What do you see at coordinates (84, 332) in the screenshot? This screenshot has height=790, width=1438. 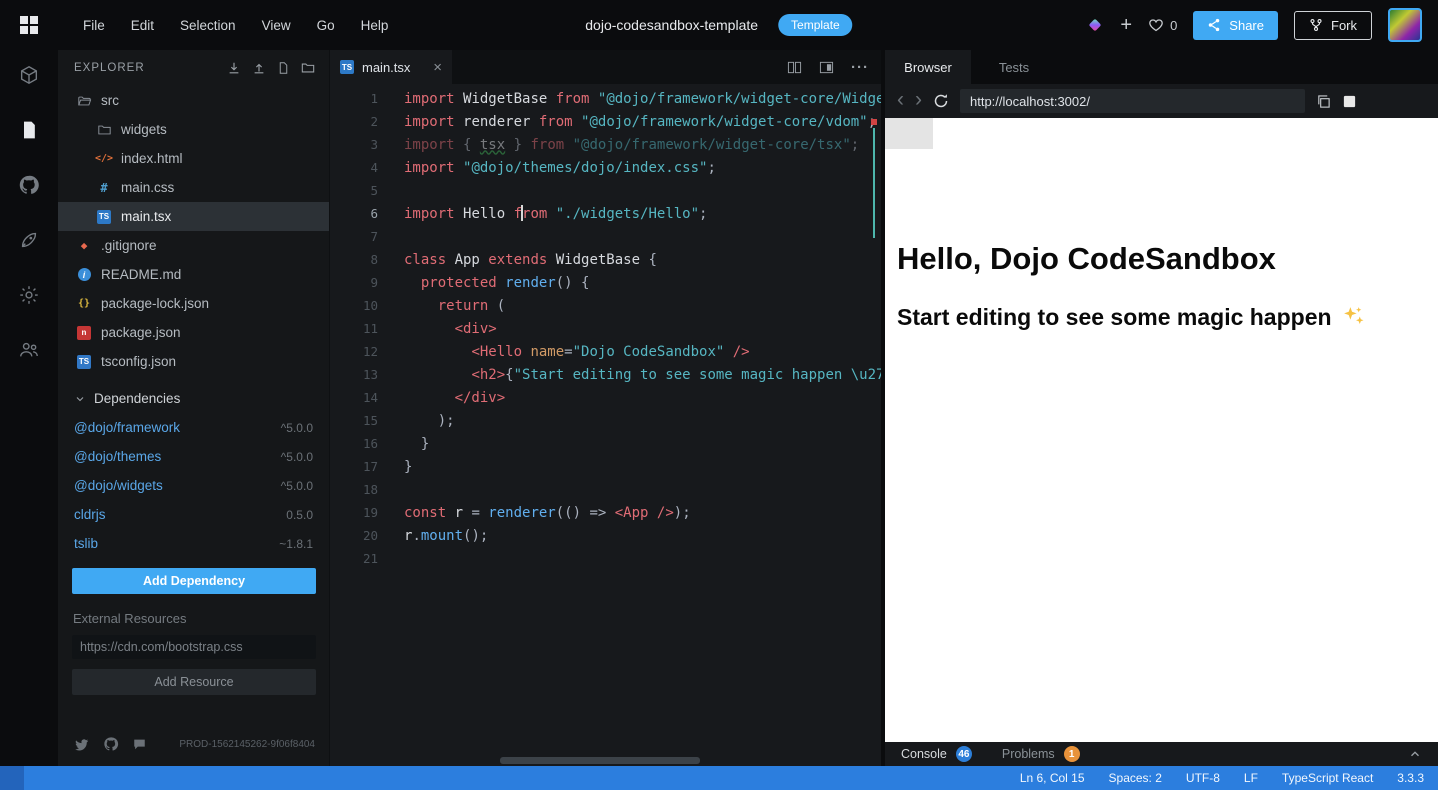 I see `npm-icon: n` at bounding box center [84, 332].